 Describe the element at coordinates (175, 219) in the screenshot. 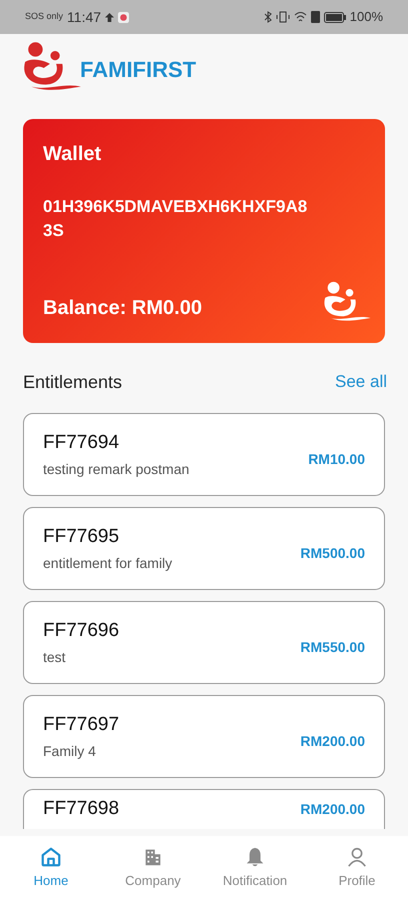

I see `wallet-id: 01H396K5DMAVEBXH6KHXF9A83S` at that location.